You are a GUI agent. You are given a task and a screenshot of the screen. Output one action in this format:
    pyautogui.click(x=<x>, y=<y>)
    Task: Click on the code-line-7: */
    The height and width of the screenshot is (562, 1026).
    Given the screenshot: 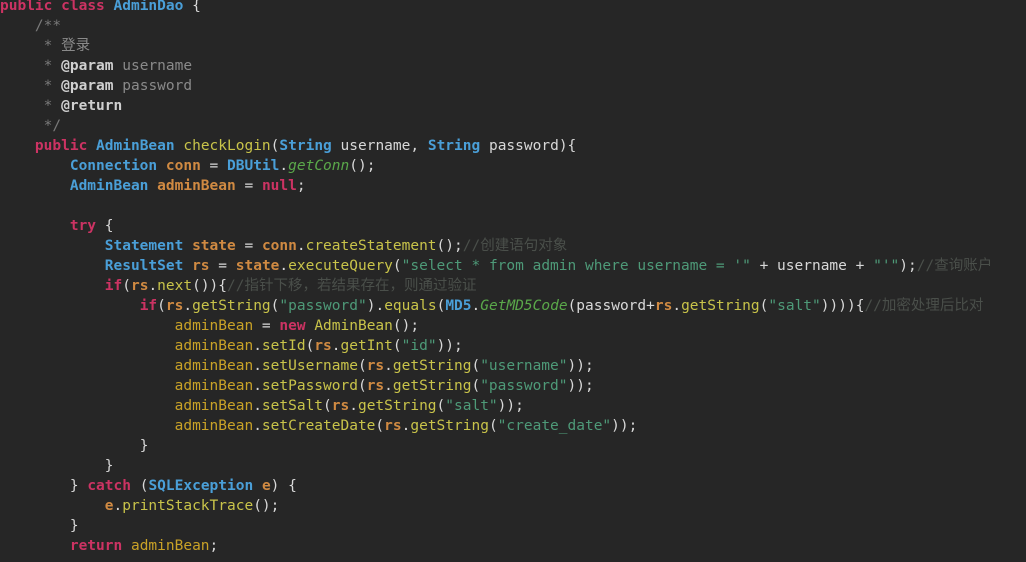 What is the action you would take?
    pyautogui.click(x=513, y=126)
    